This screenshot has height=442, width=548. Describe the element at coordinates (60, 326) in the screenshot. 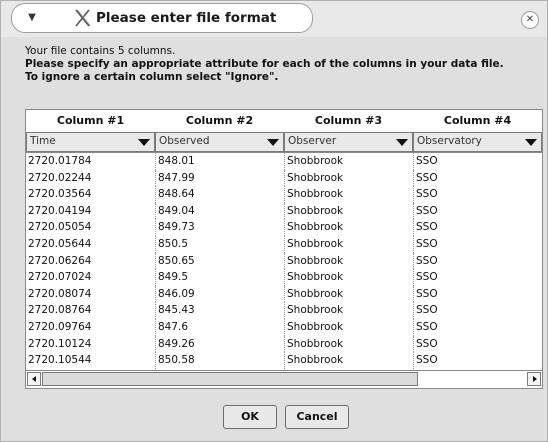

I see `table-cell: 2720.09764` at that location.